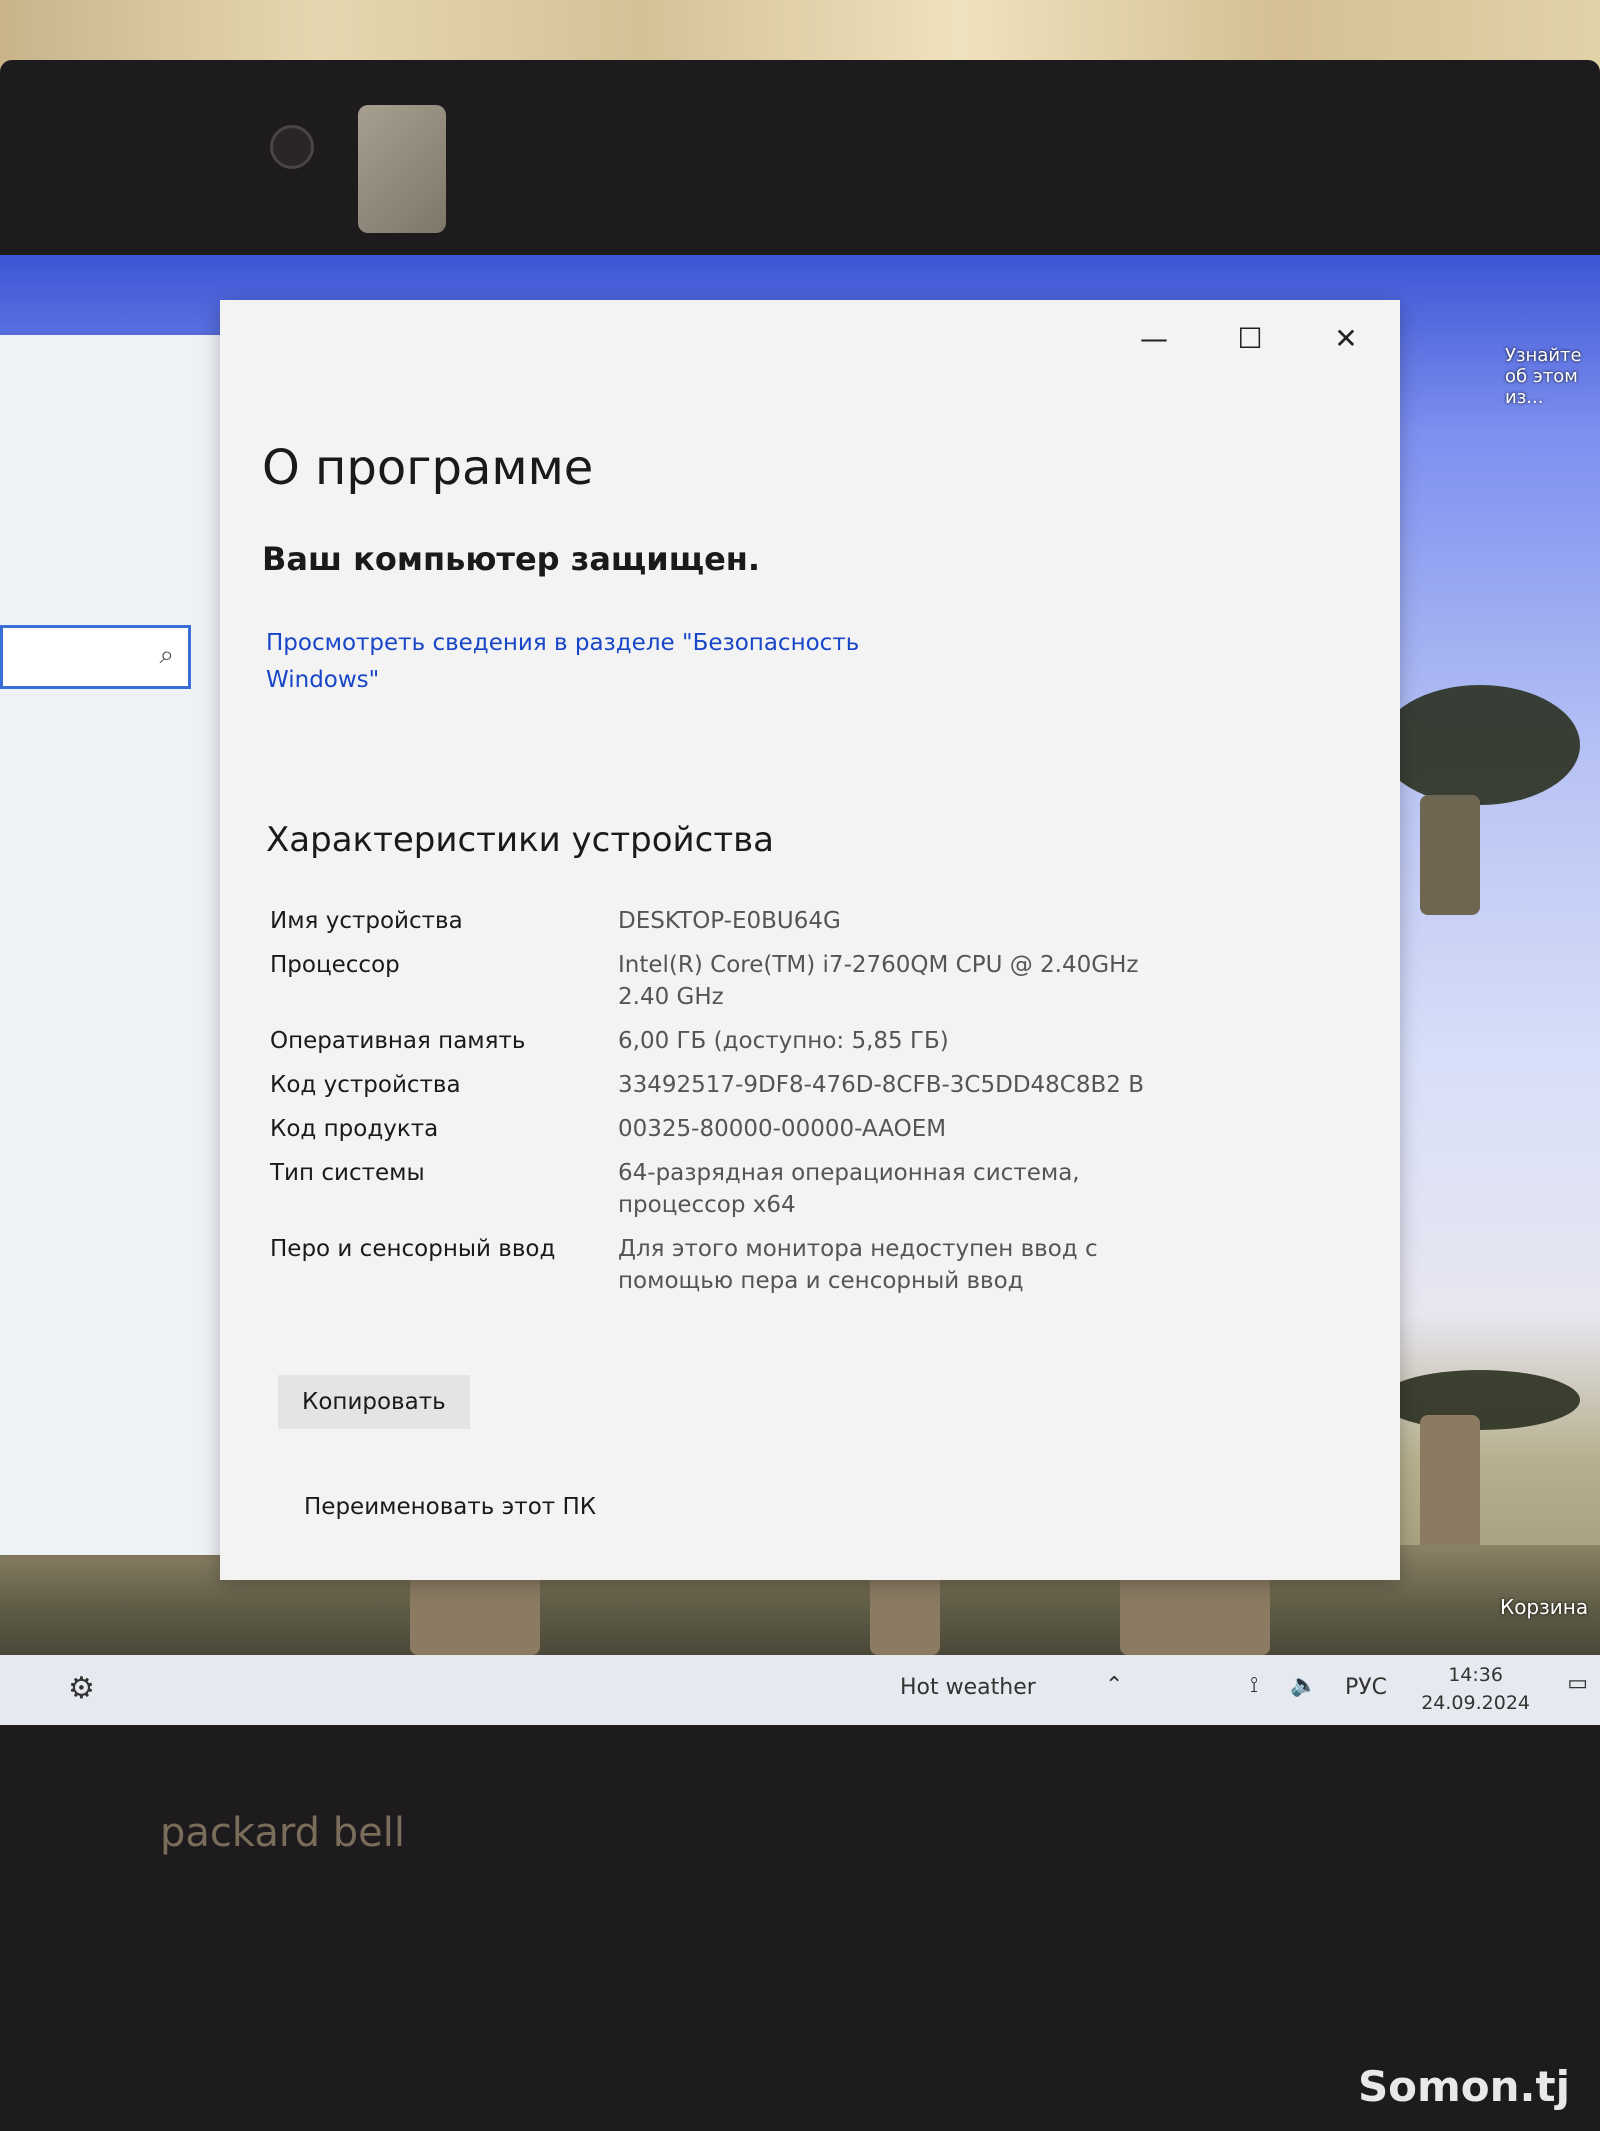 This screenshot has height=2131, width=1600. What do you see at coordinates (782, 1129) in the screenshot?
I see `spec-value: 00325-80000-00000-AAOEM` at bounding box center [782, 1129].